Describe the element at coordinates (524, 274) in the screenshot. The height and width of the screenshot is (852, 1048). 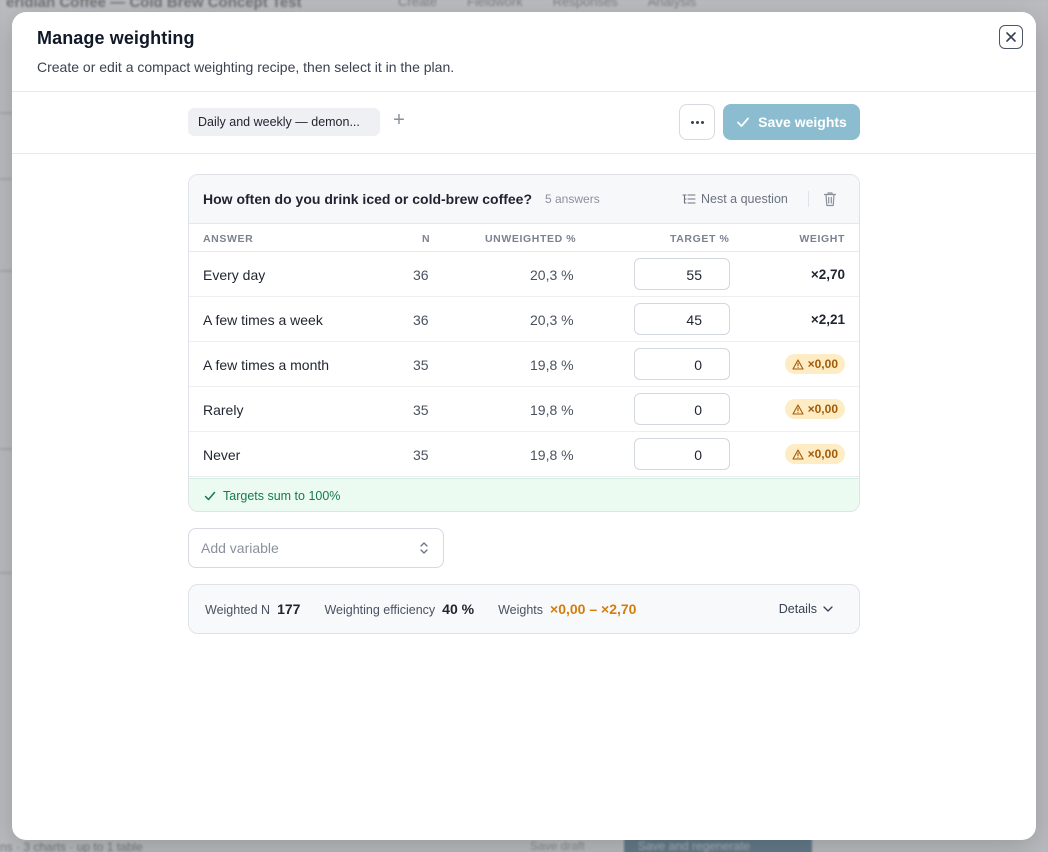
I see `table-row: Every day 36 20,3 % 55 ×2,70` at that location.